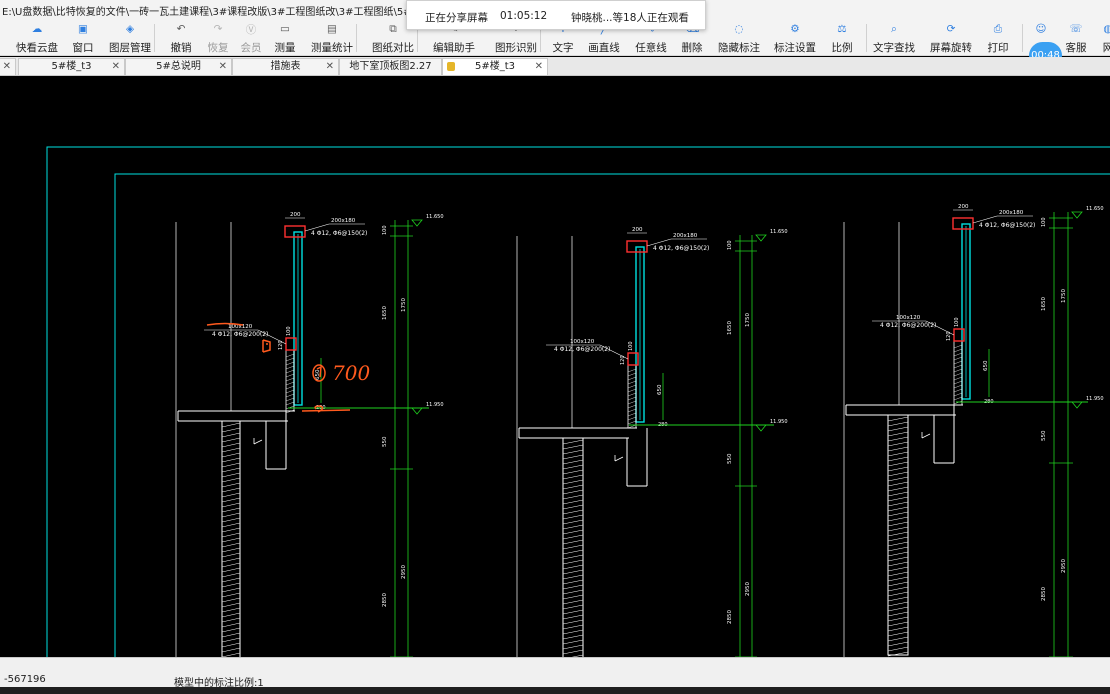 The width and height of the screenshot is (1110, 694). I want to click on toolbar-separator, so click(866, 38).